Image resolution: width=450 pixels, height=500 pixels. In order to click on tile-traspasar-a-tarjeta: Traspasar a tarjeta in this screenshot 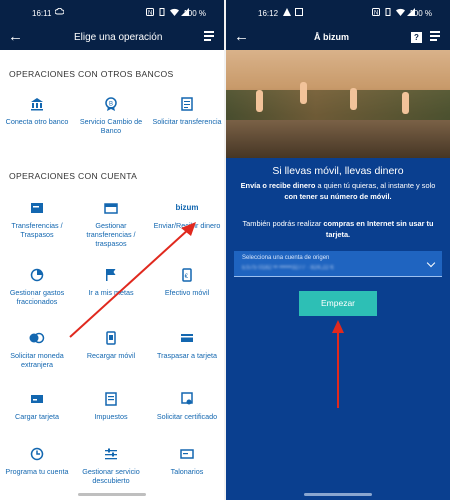, I will do `click(187, 345)`.